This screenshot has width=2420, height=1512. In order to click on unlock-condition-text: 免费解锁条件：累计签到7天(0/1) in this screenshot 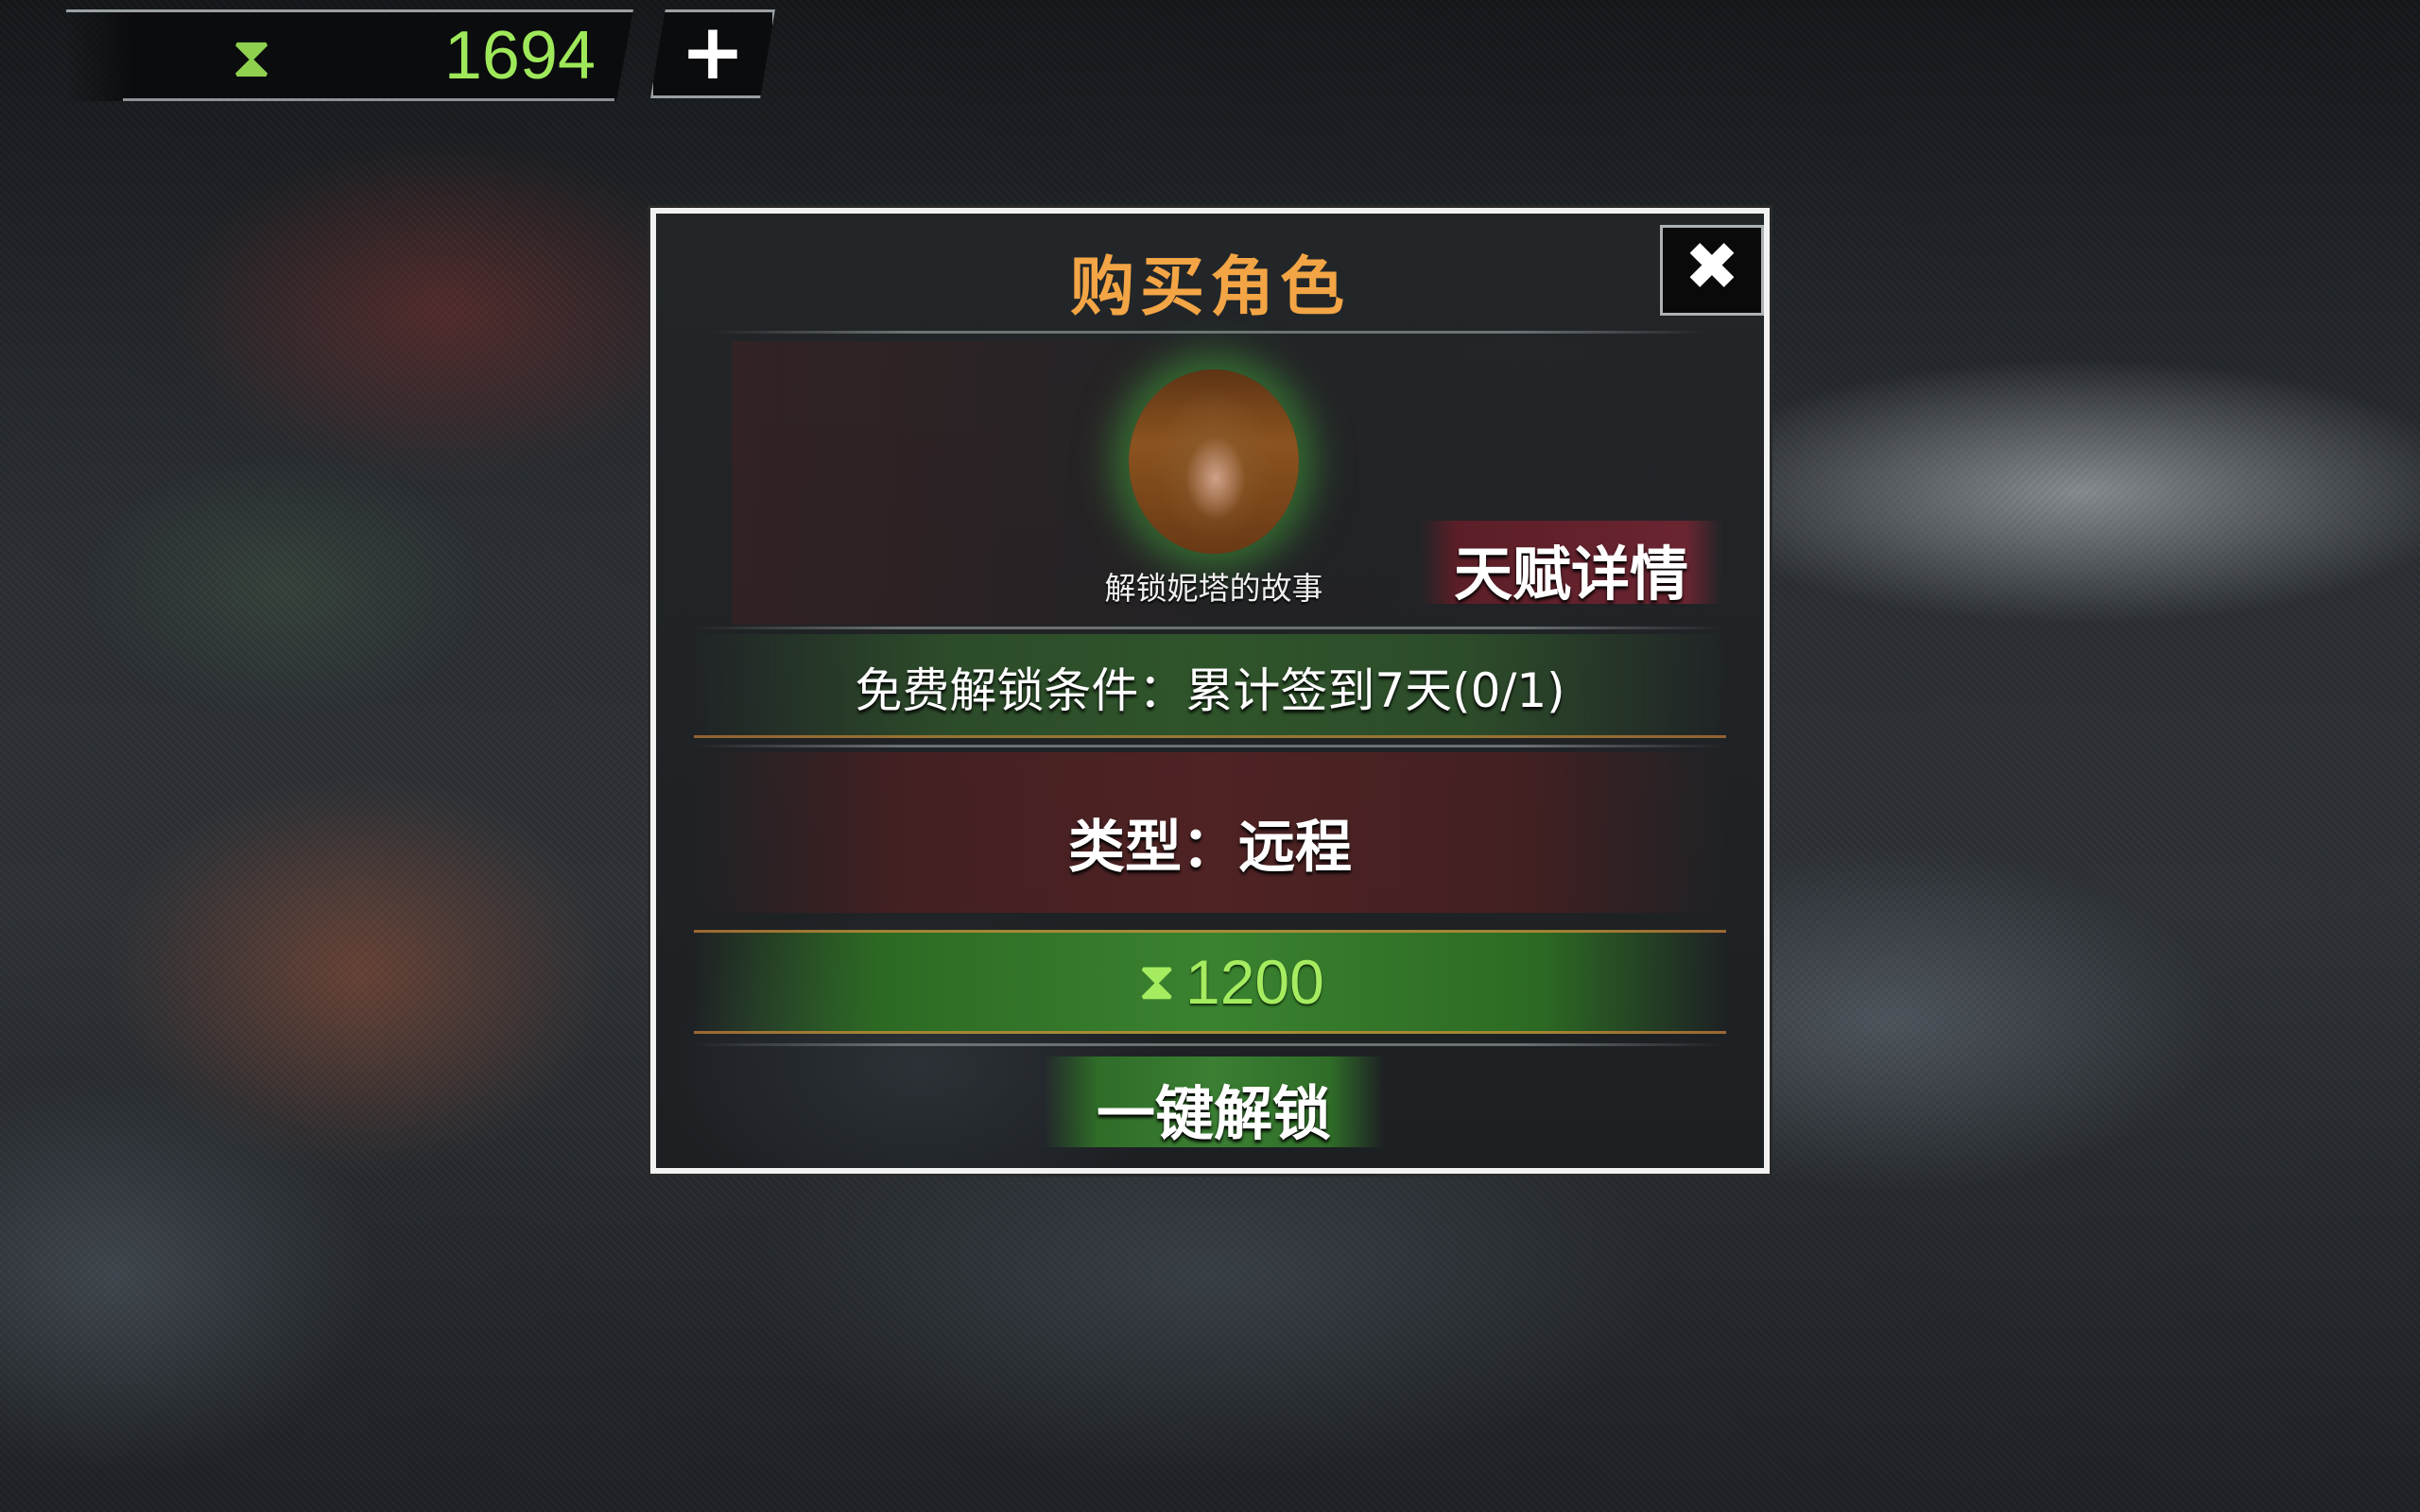, I will do `click(1210, 690)`.